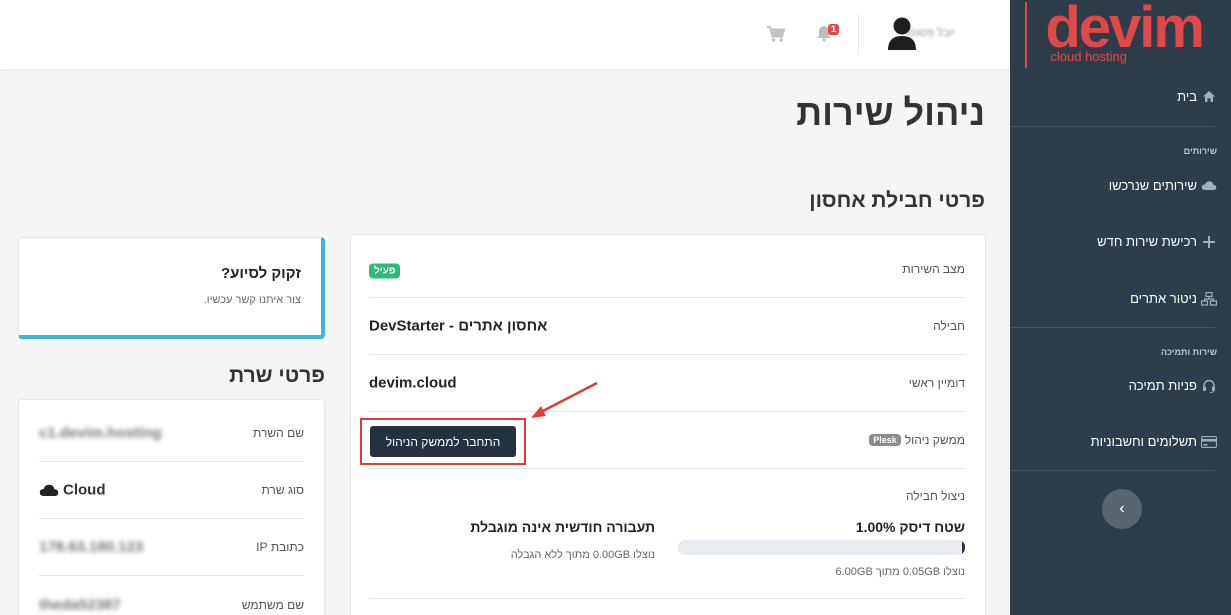 This screenshot has width=1231, height=615. Describe the element at coordinates (562, 527) in the screenshot. I see `traffic-usage-title: תעבורה חודשית אינה מוגבלת` at that location.